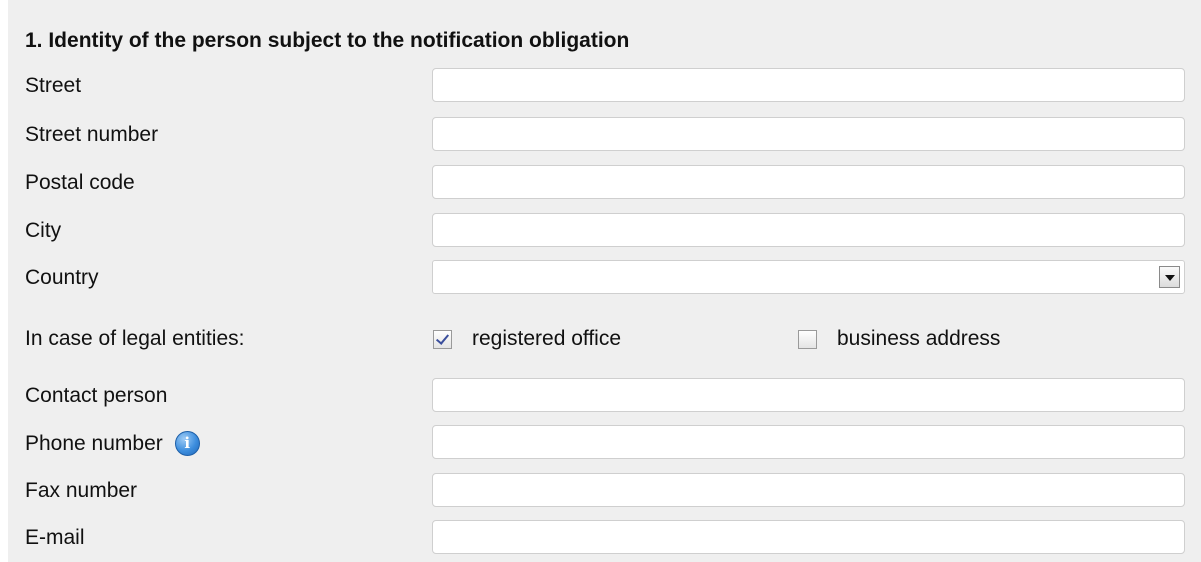 The height and width of the screenshot is (562, 1201). I want to click on phone-number-input, so click(808, 442).